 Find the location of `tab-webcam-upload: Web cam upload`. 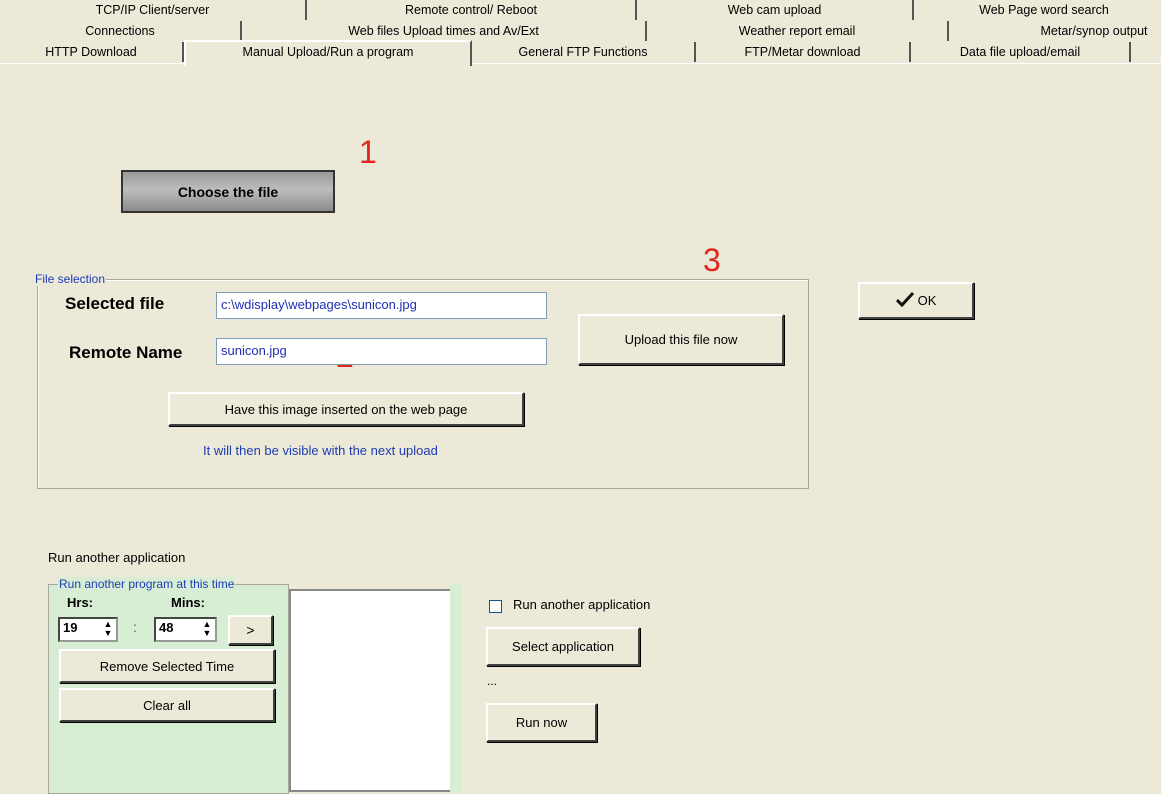

tab-webcam-upload: Web cam upload is located at coordinates (775, 10).